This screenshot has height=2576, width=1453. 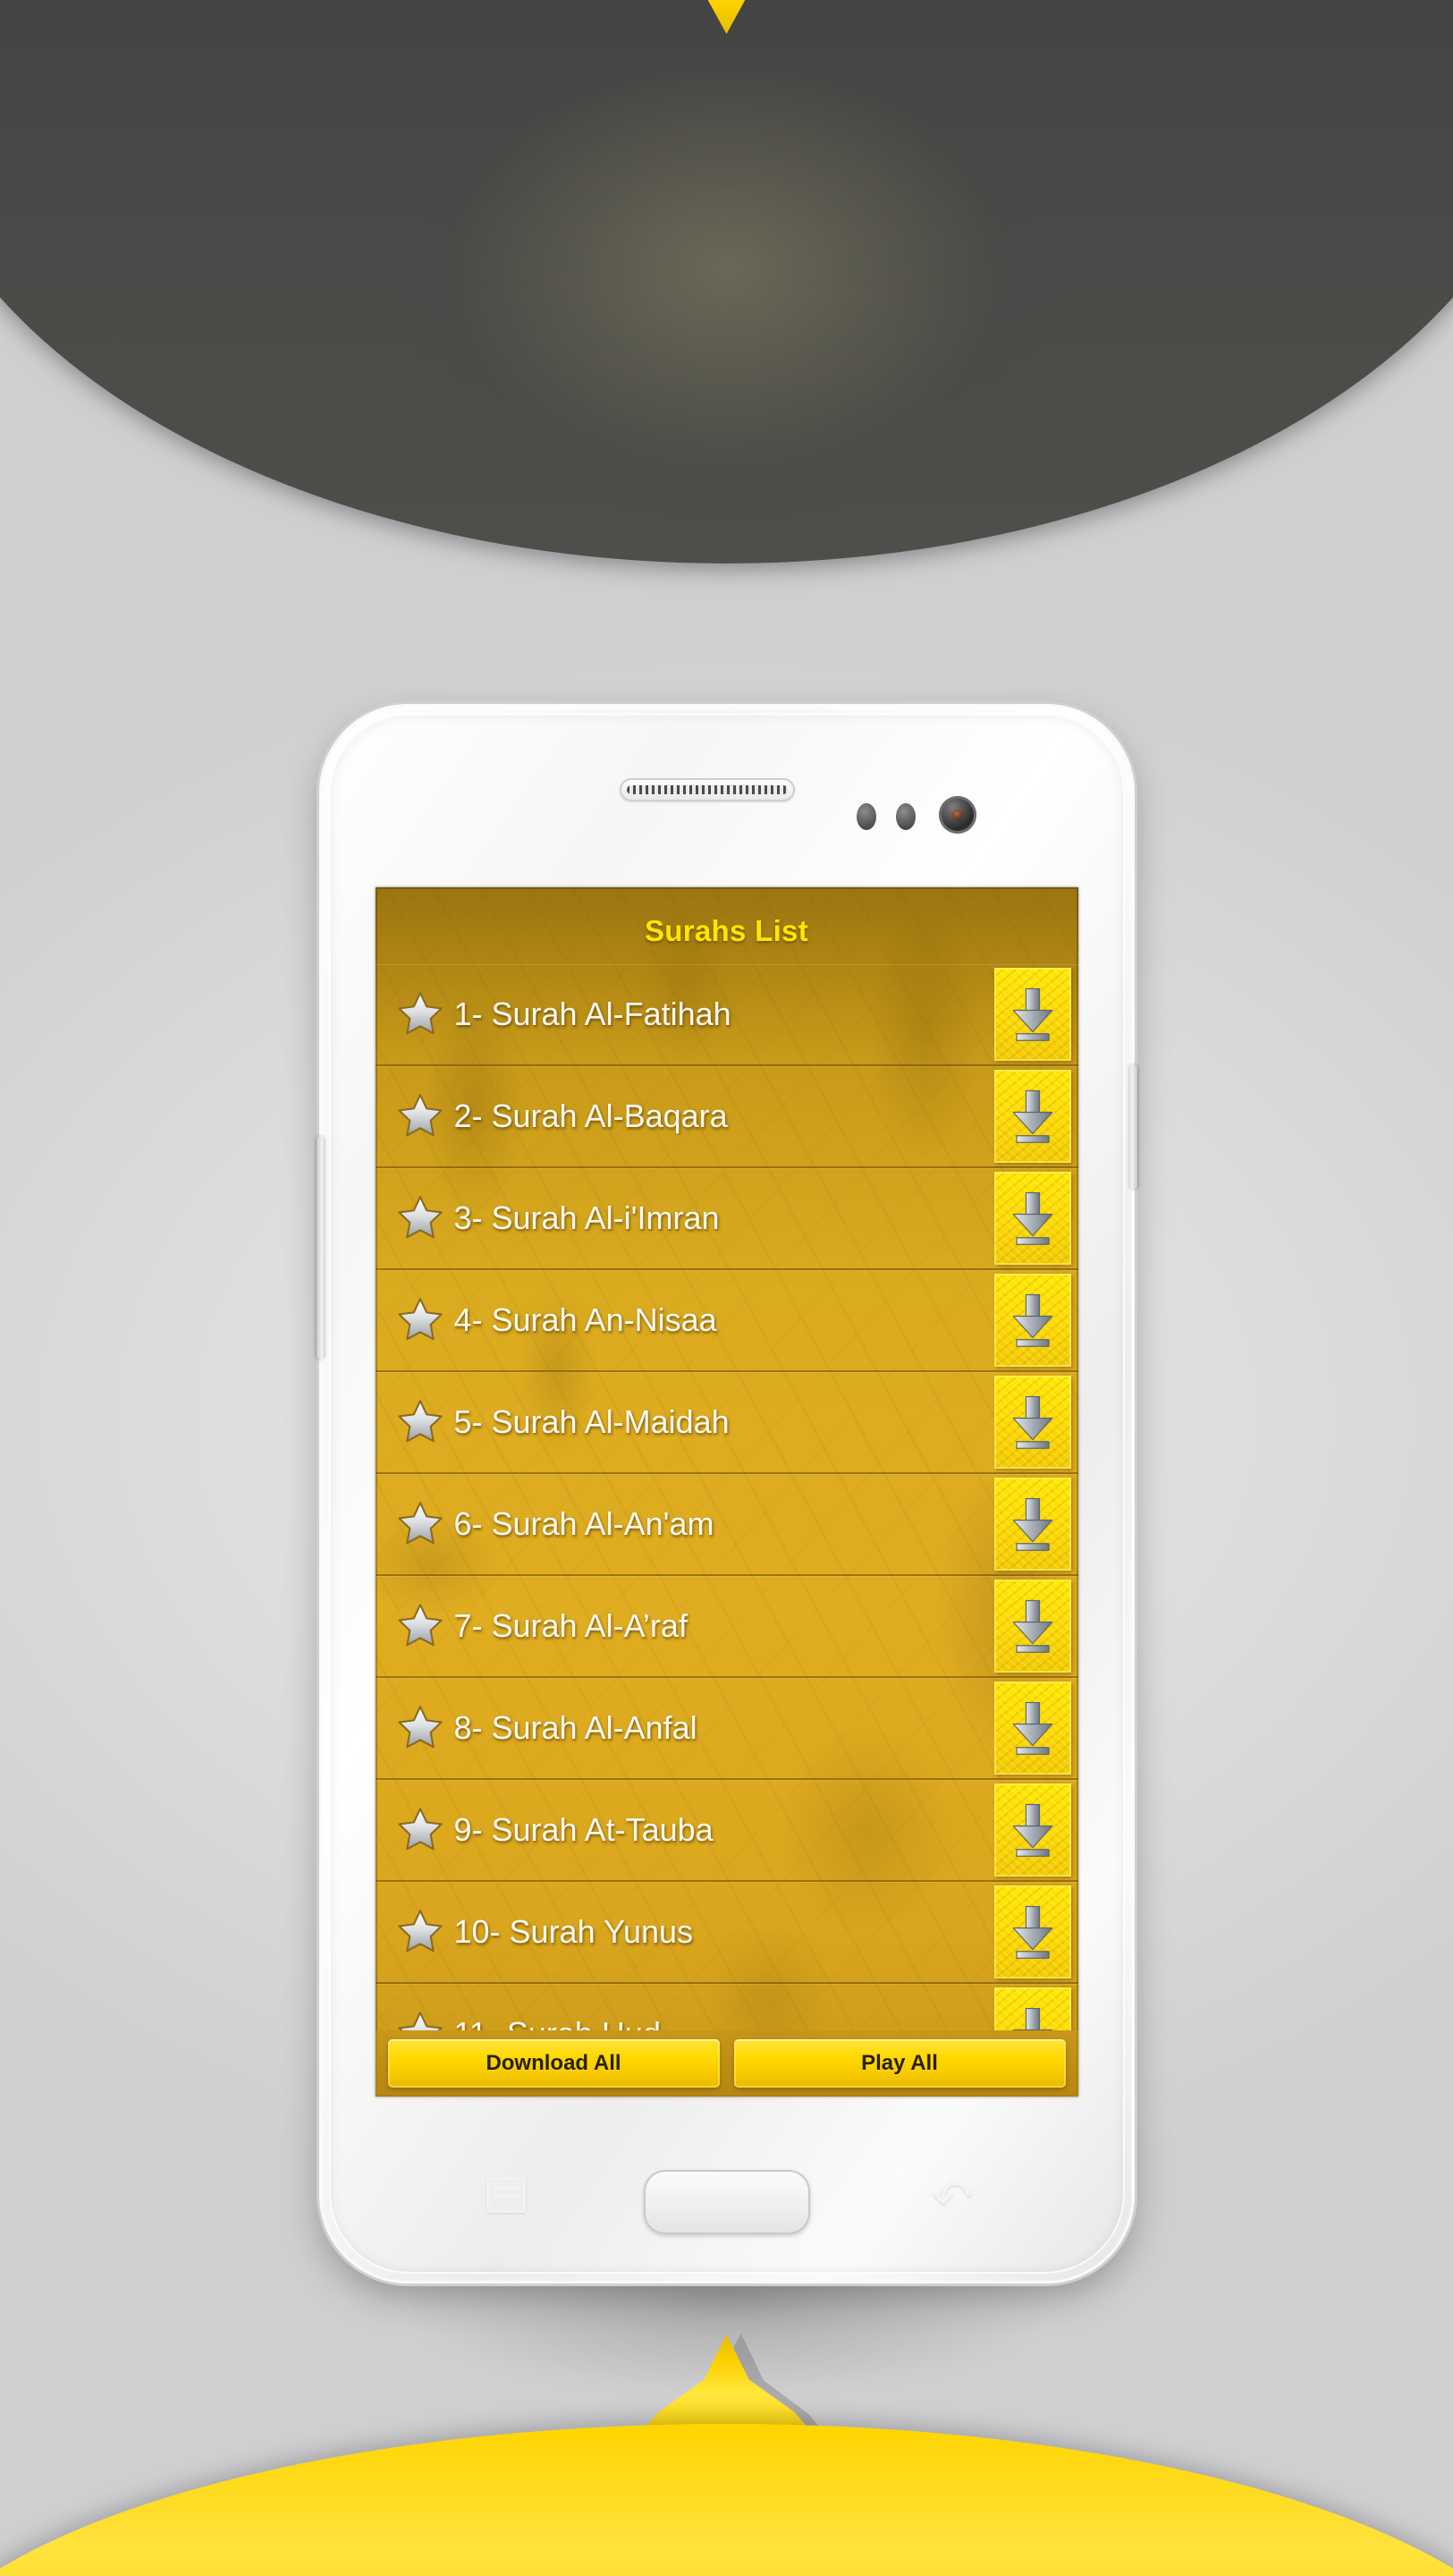 I want to click on download-all-button: Download All, so click(x=554, y=2063).